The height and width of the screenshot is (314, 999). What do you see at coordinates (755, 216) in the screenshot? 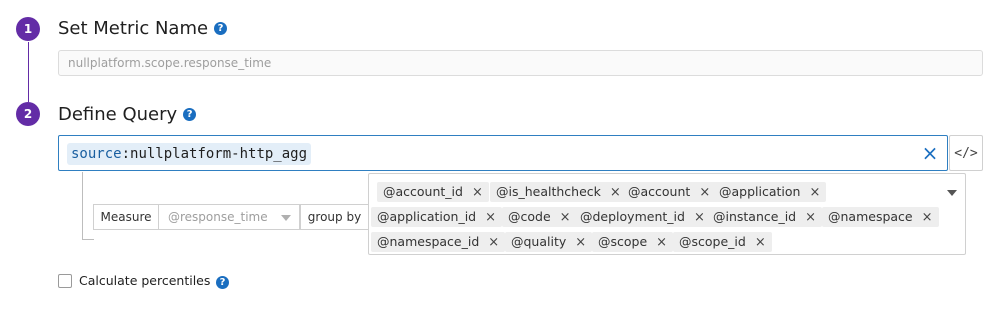
I see `tag-label: @instance_id` at bounding box center [755, 216].